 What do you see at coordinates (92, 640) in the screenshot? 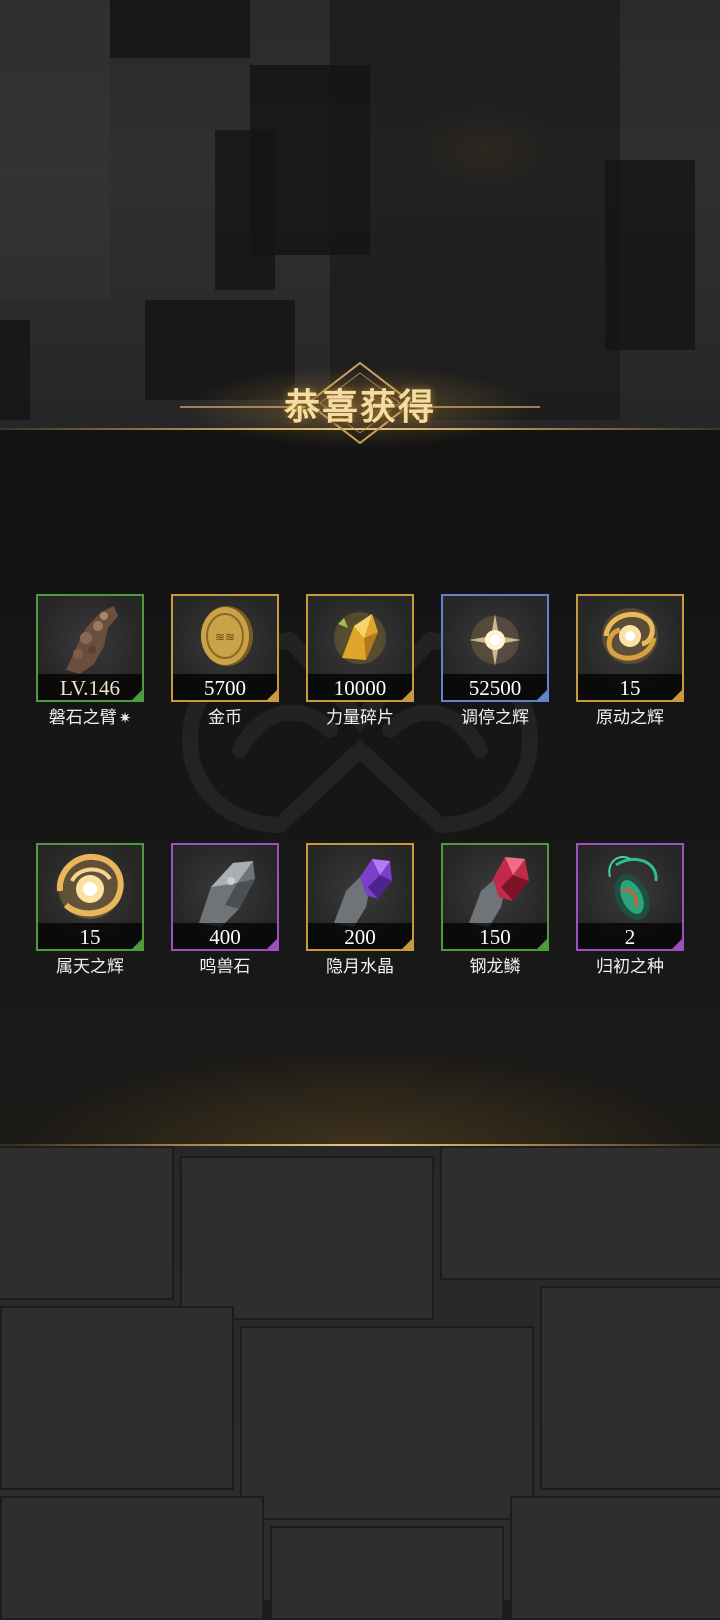
I see `stone-arm-icon` at bounding box center [92, 640].